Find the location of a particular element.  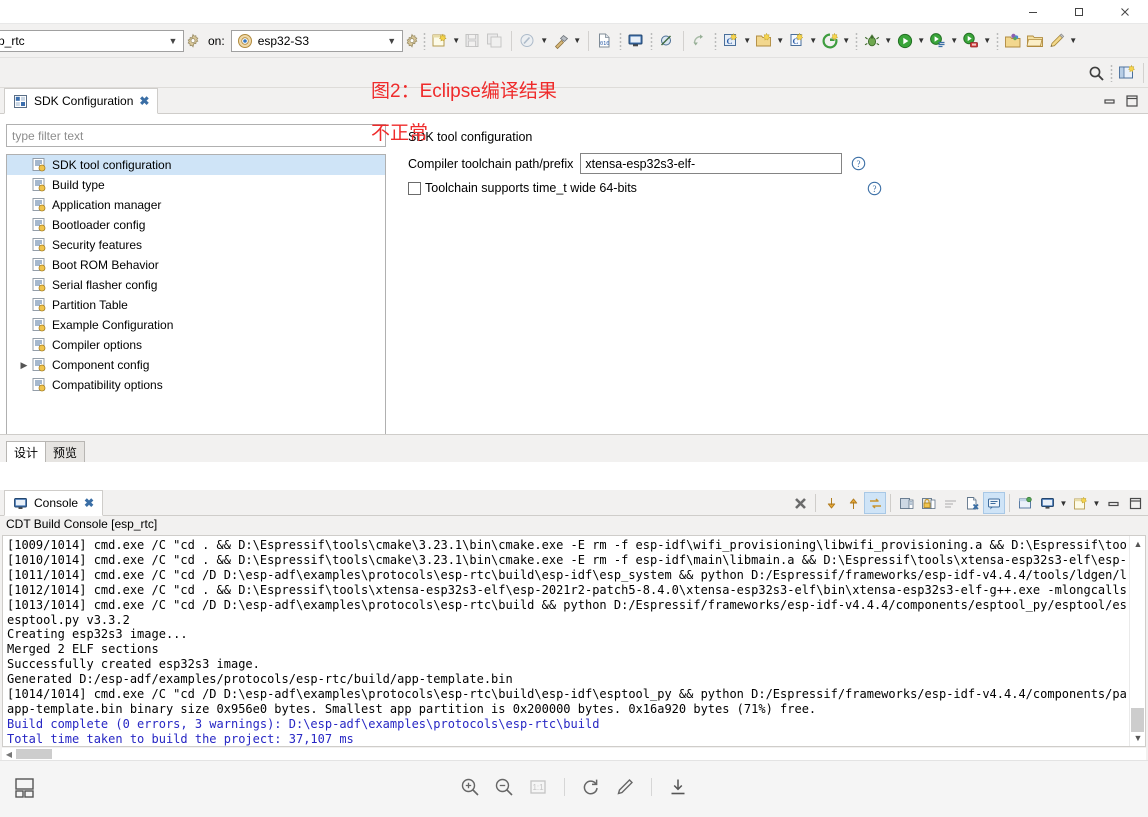

new-console-icon is located at coordinates (1080, 503).